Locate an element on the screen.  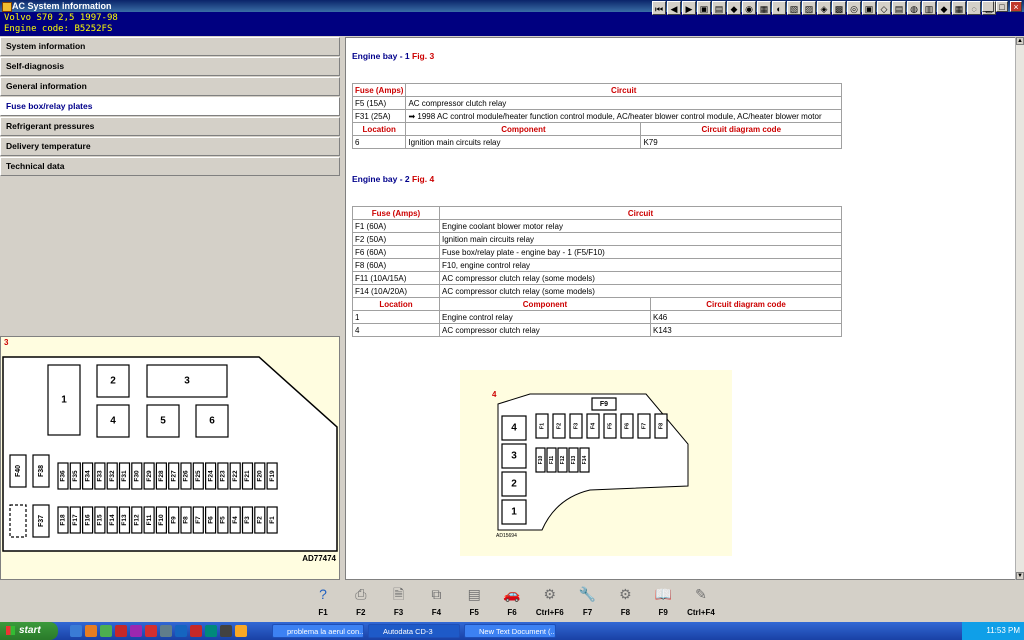
code-cell: K79 is located at coordinates (741, 142).